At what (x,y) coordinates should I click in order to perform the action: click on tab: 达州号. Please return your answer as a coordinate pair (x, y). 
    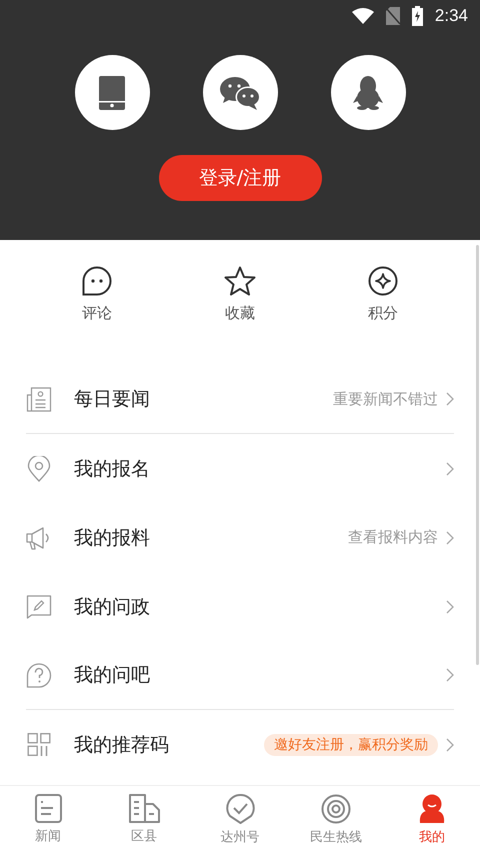
    Looking at the image, I should click on (240, 819).